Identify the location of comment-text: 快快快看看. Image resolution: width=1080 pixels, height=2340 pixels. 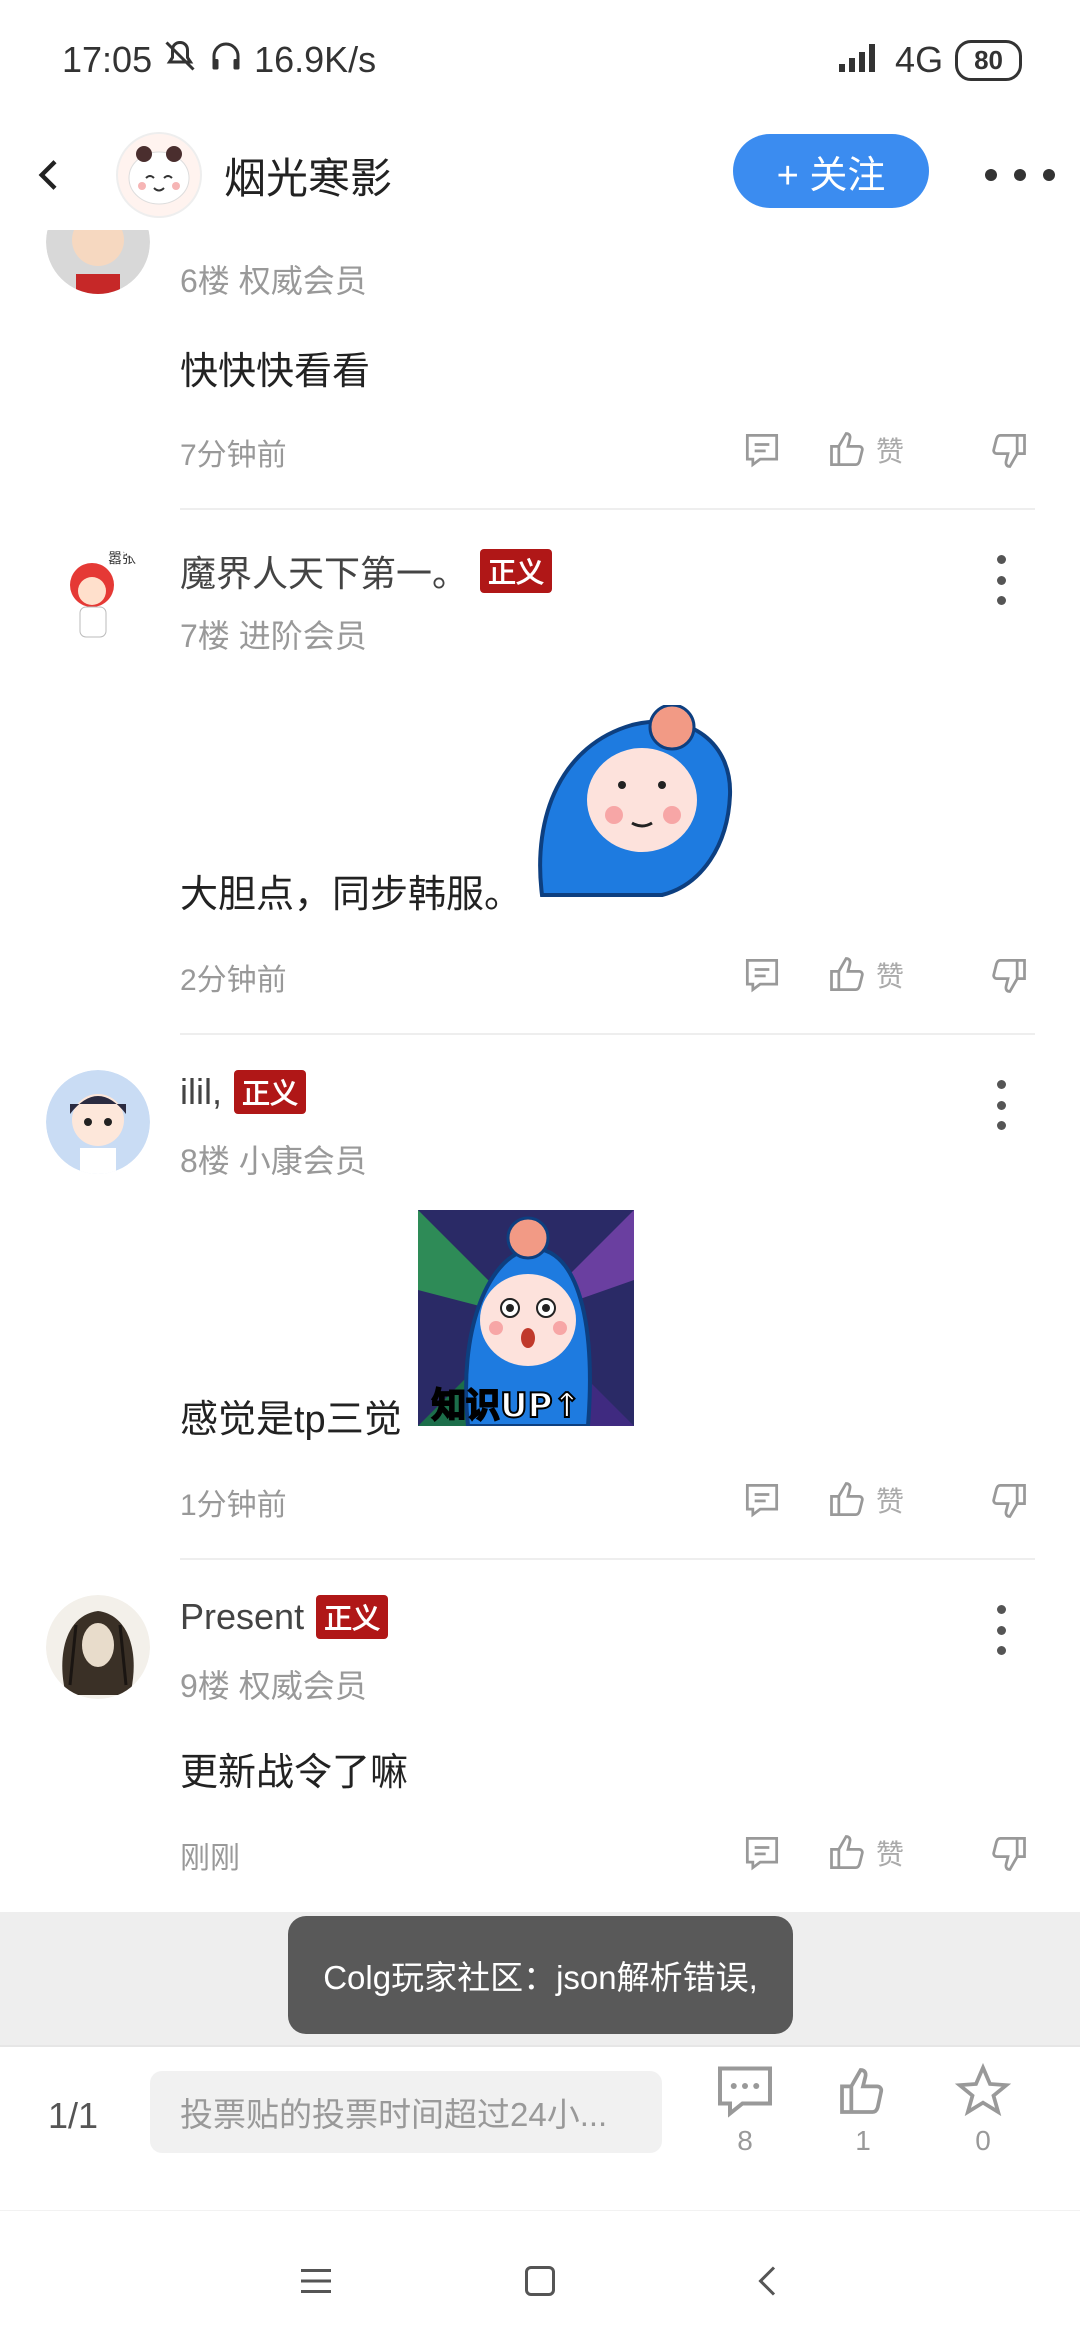
(275, 372).